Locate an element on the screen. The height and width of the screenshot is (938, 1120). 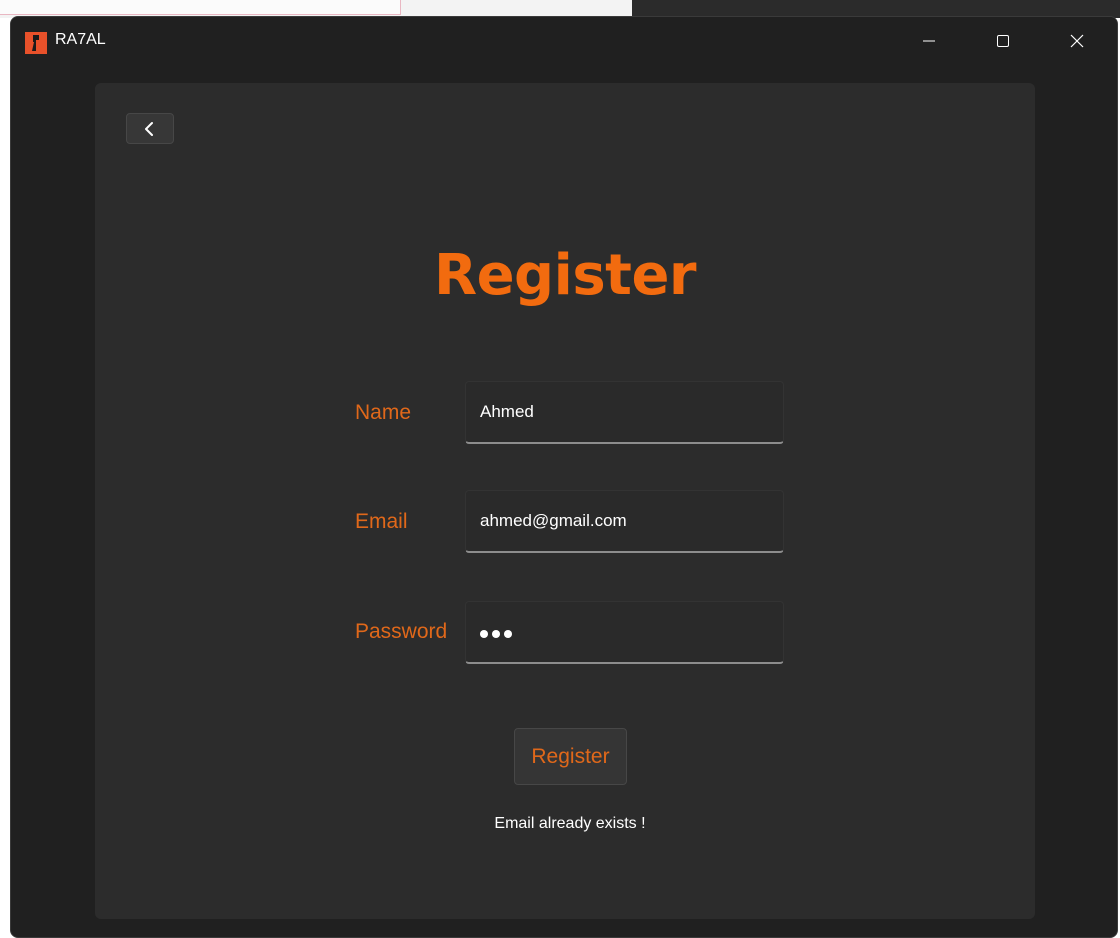
maximize-icon is located at coordinates (1003, 41).